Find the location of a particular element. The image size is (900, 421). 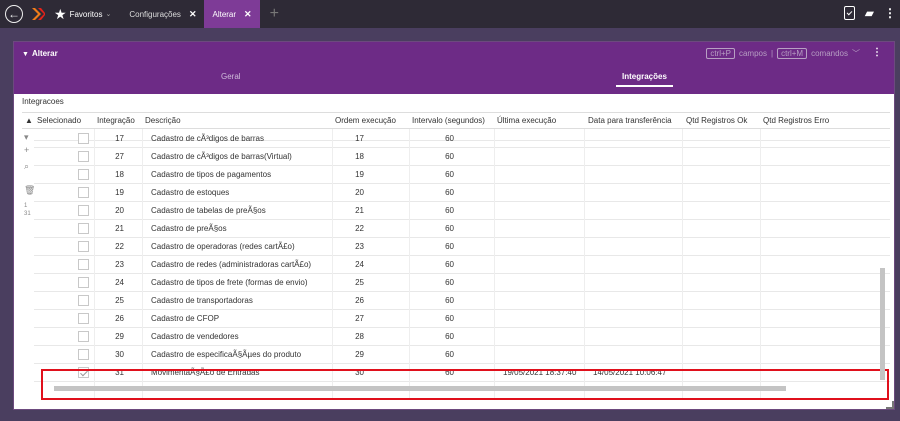

cell-ordem: 25 is located at coordinates (359, 282).